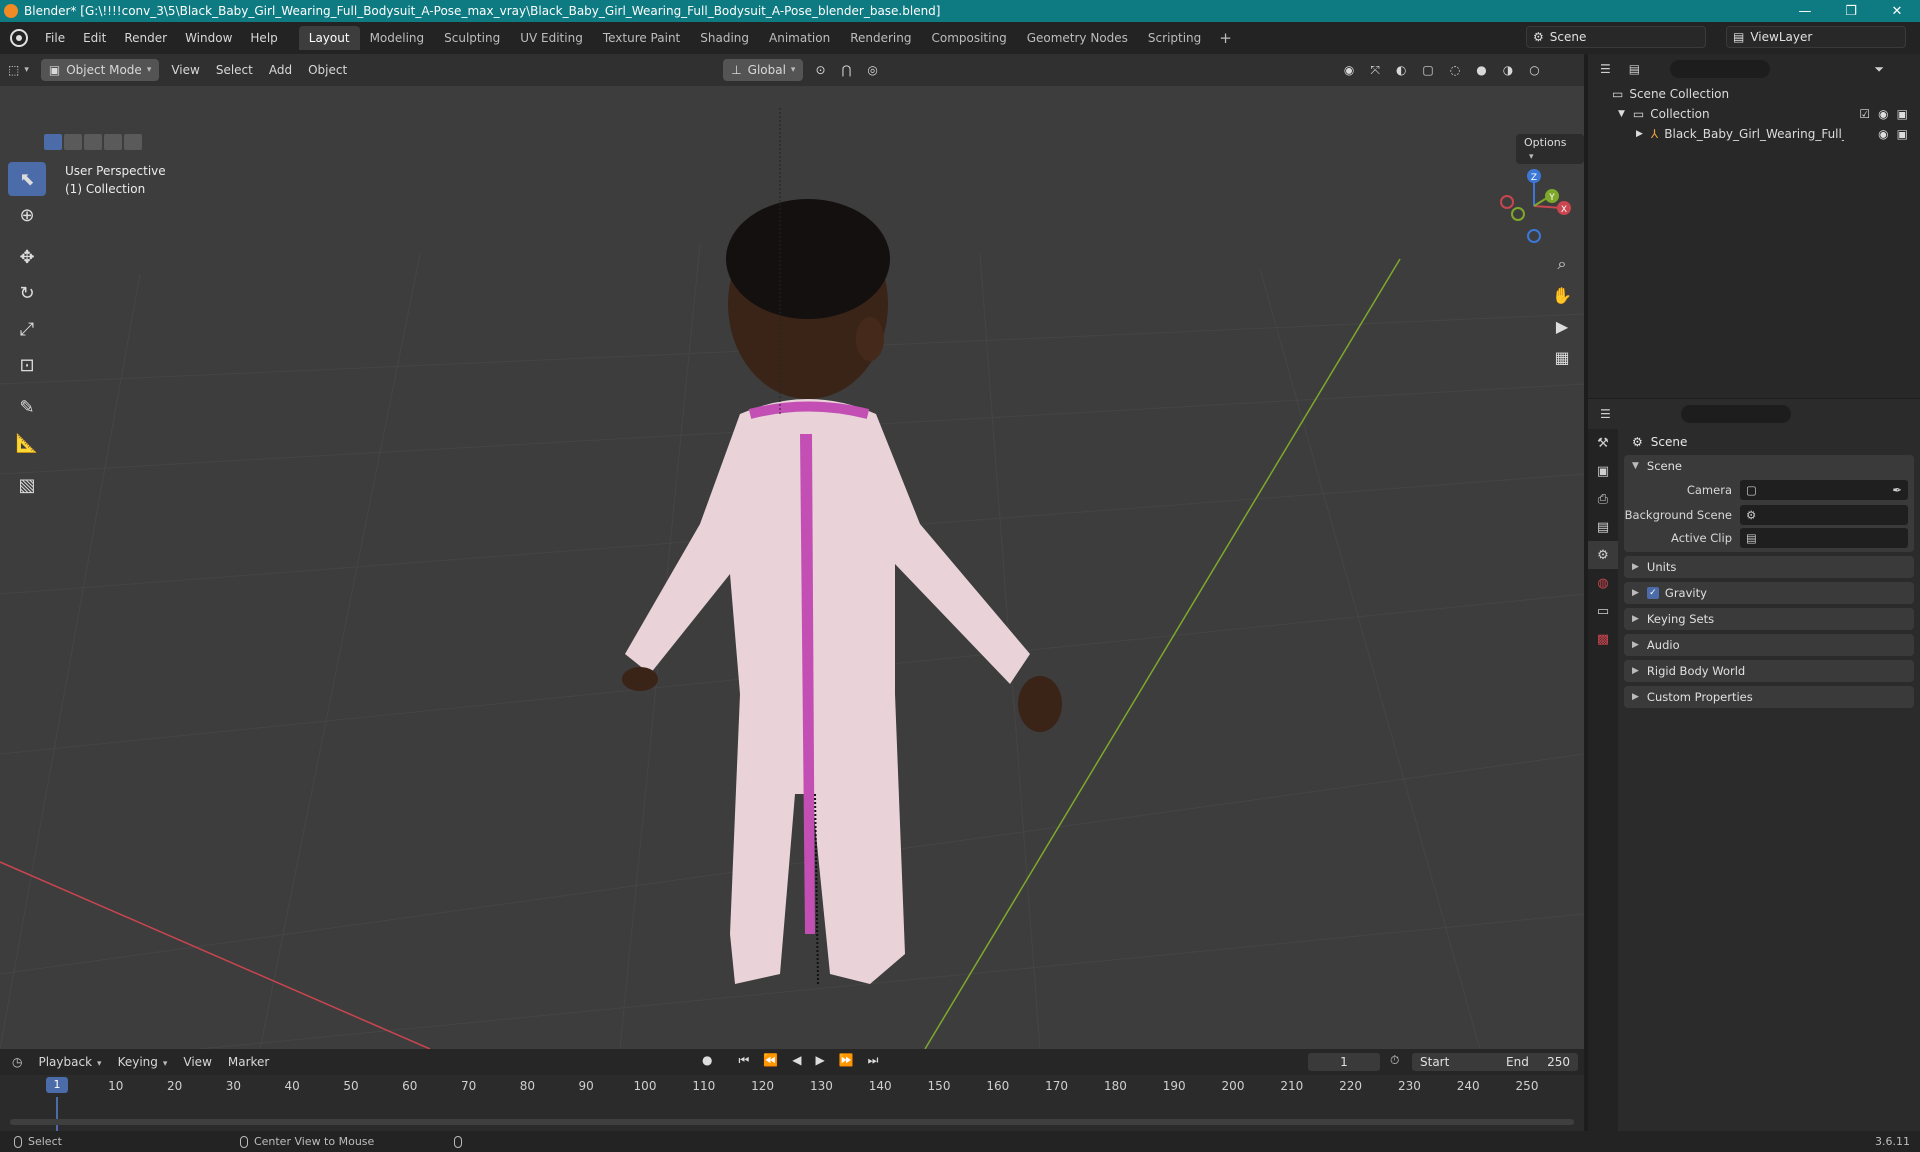 The height and width of the screenshot is (1152, 1920). I want to click on tab-render: ▣, so click(1603, 471).